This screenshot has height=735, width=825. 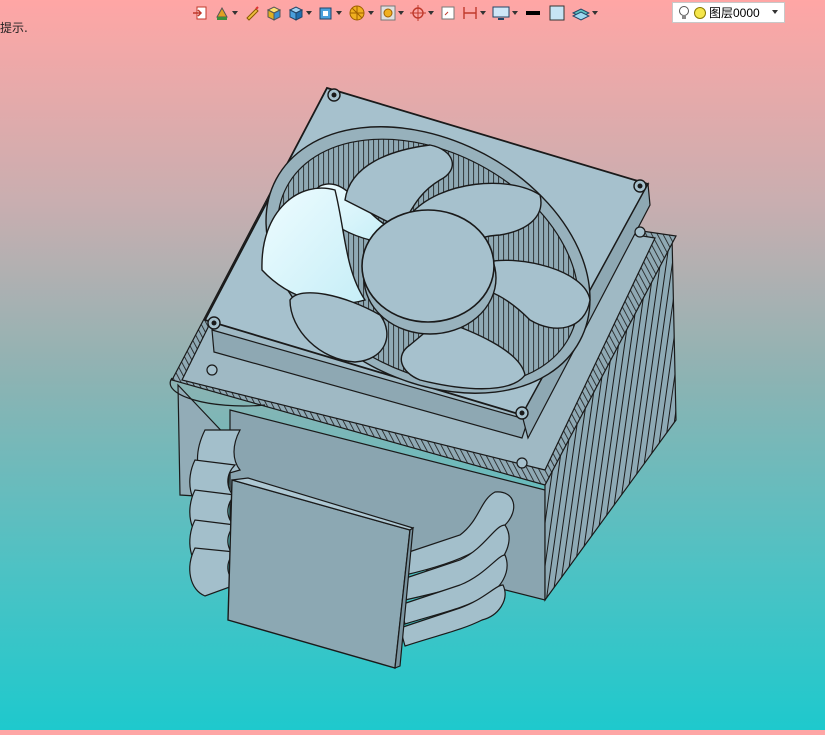 I want to click on monitor-button, so click(x=505, y=13).